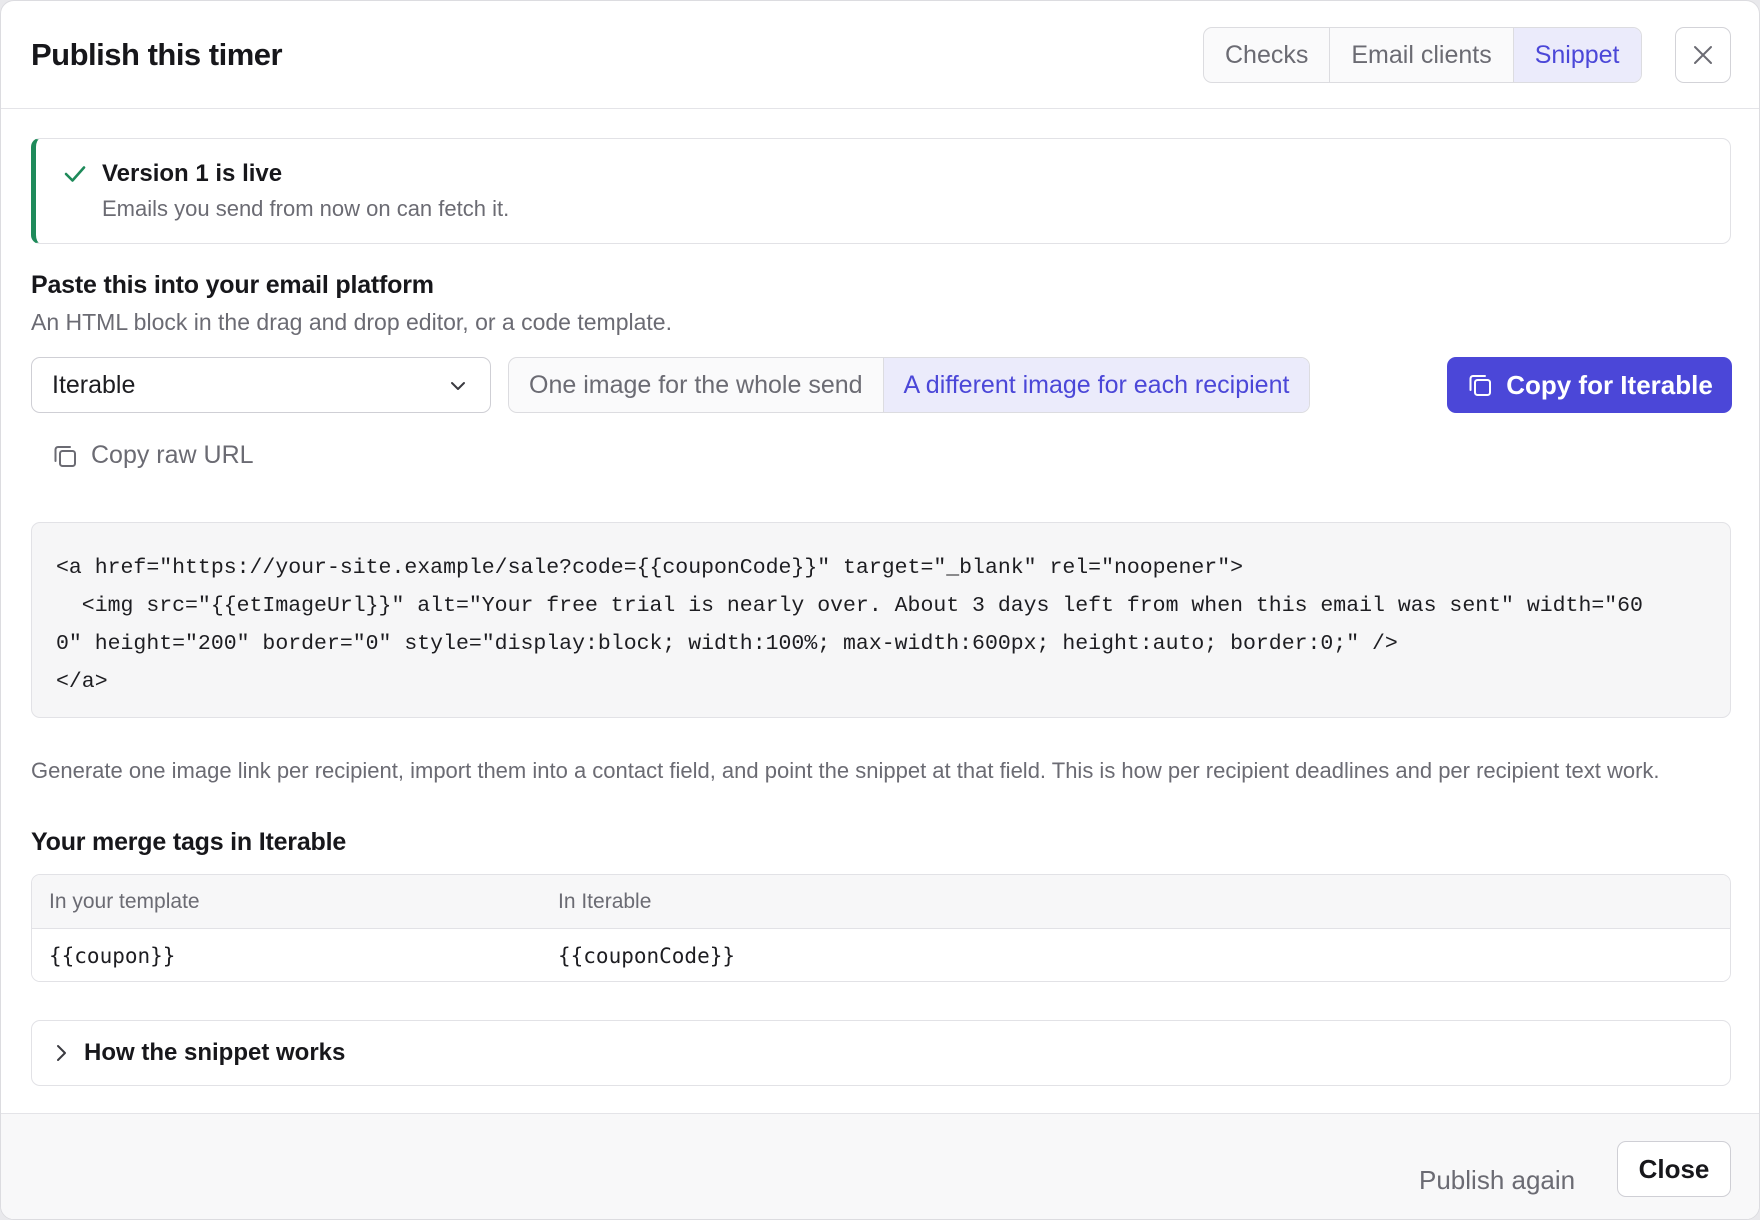  What do you see at coordinates (192, 173) in the screenshot?
I see `banner-title: Version 1 is live` at bounding box center [192, 173].